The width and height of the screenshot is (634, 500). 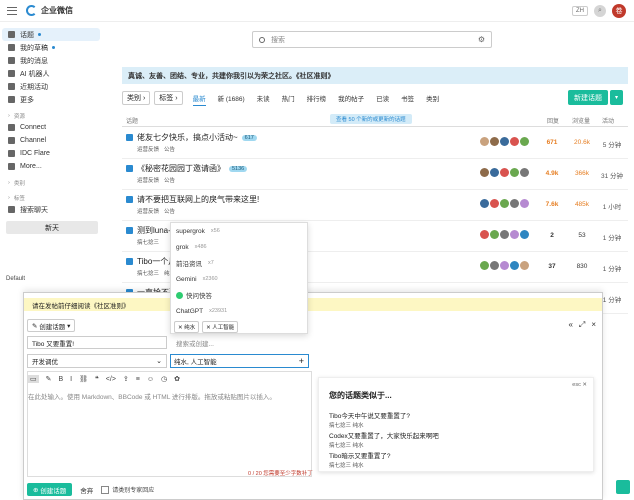 What do you see at coordinates (168, 98) in the screenshot?
I see `tag-filter: 标签 ›` at bounding box center [168, 98].